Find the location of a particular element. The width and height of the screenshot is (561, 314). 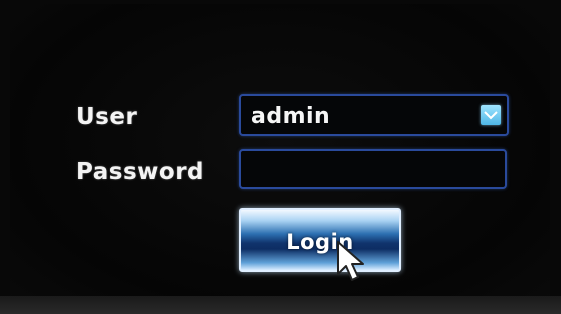

user-select: admin is located at coordinates (374, 115).